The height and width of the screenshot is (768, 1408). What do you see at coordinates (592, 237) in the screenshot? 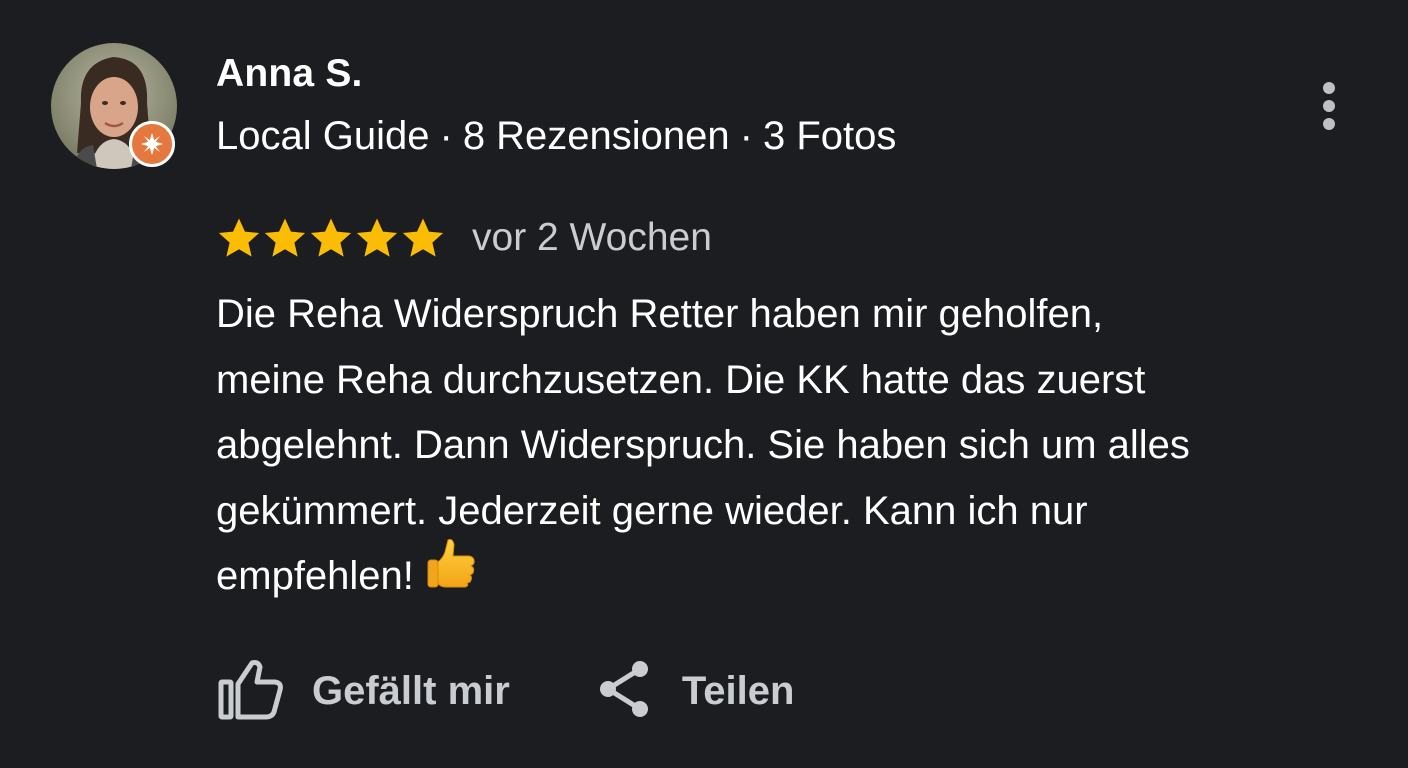
I see `review-date: vor 2 Wochen` at bounding box center [592, 237].